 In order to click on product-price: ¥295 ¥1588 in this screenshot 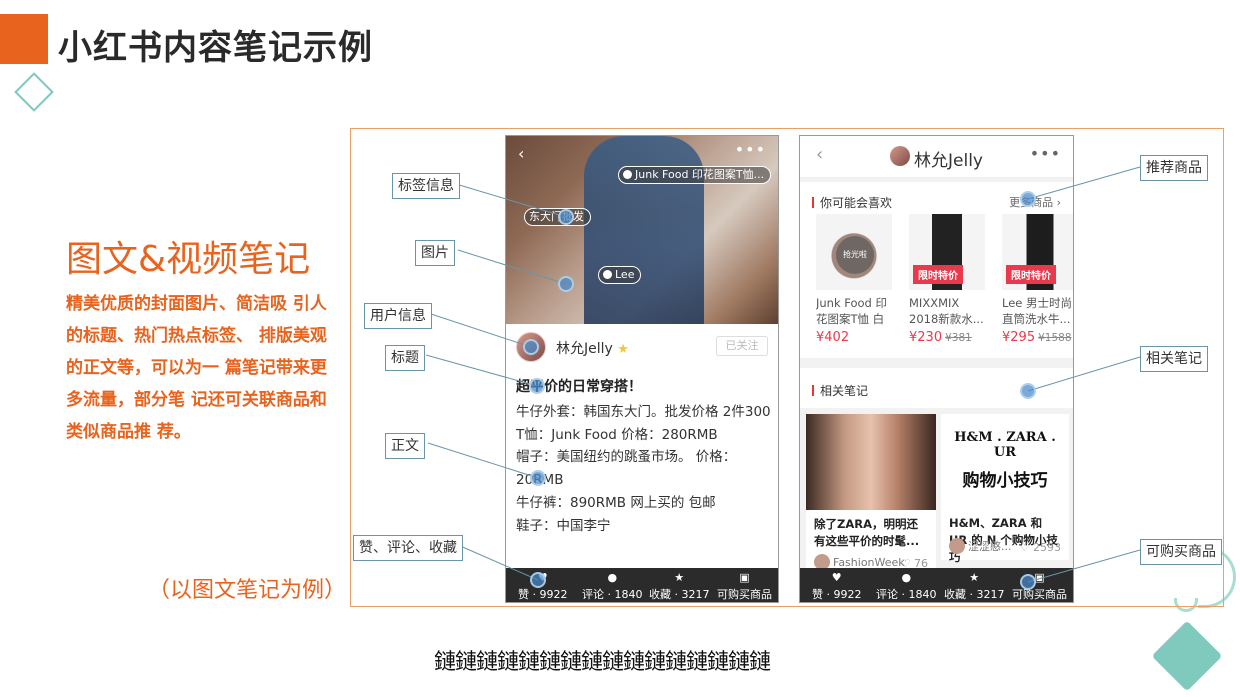, I will do `click(1037, 337)`.